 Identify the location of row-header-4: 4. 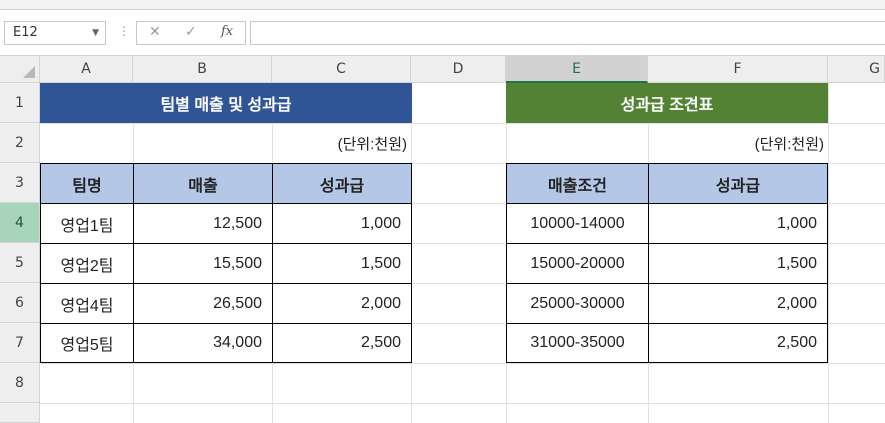
(20, 223).